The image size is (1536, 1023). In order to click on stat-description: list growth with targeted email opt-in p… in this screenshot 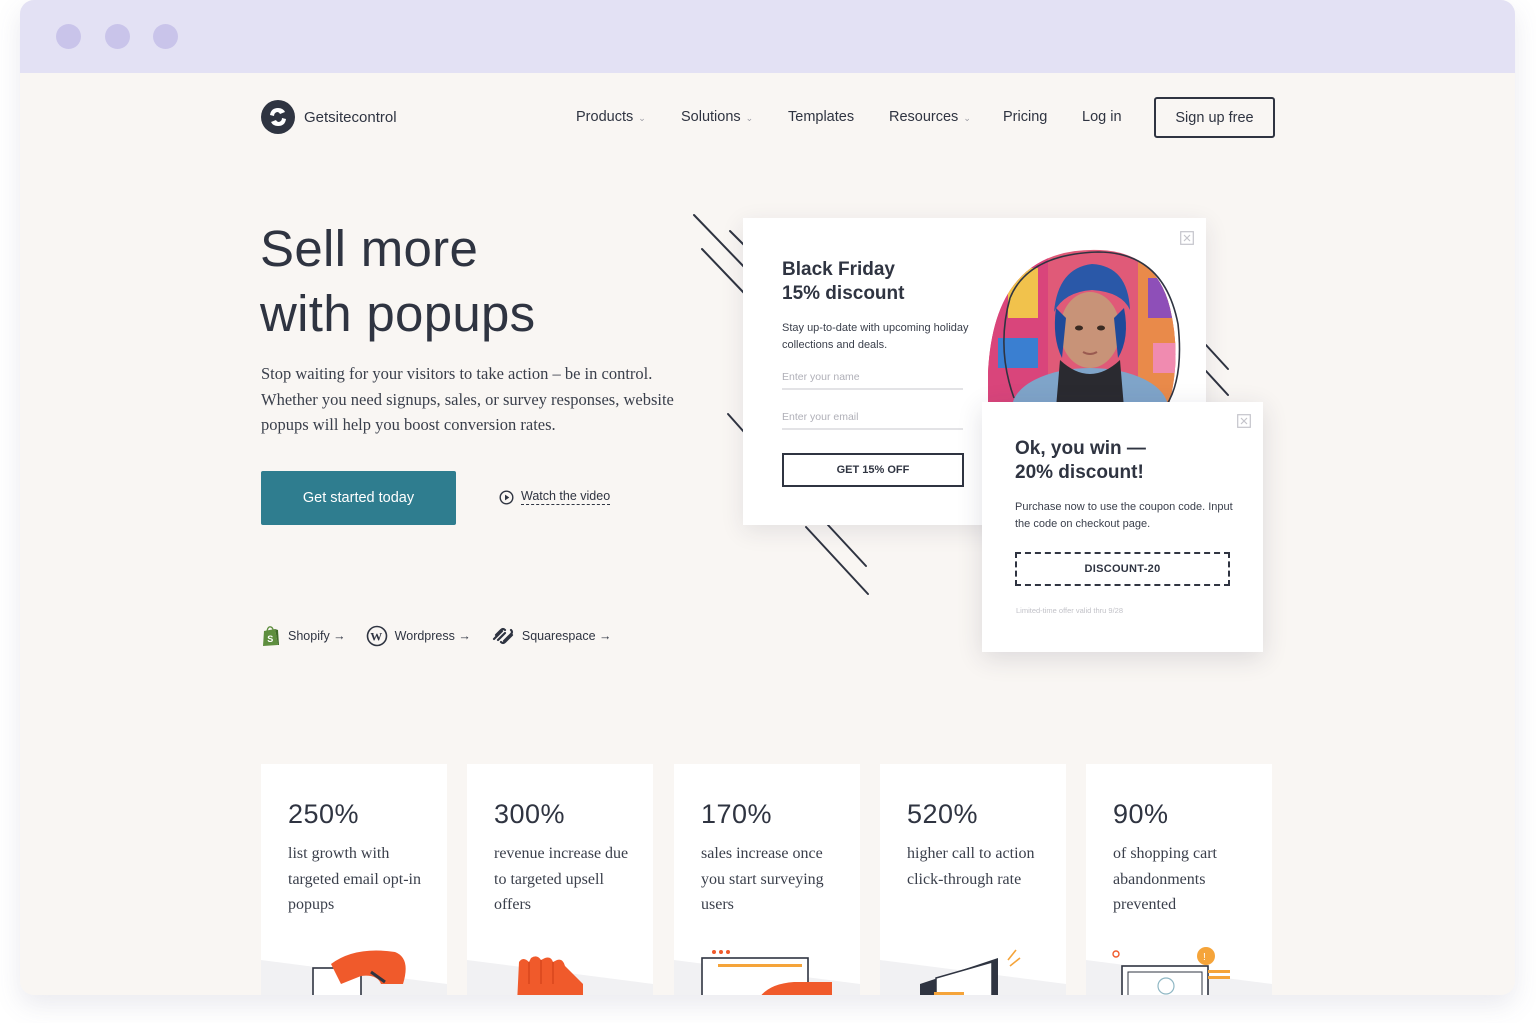, I will do `click(354, 879)`.